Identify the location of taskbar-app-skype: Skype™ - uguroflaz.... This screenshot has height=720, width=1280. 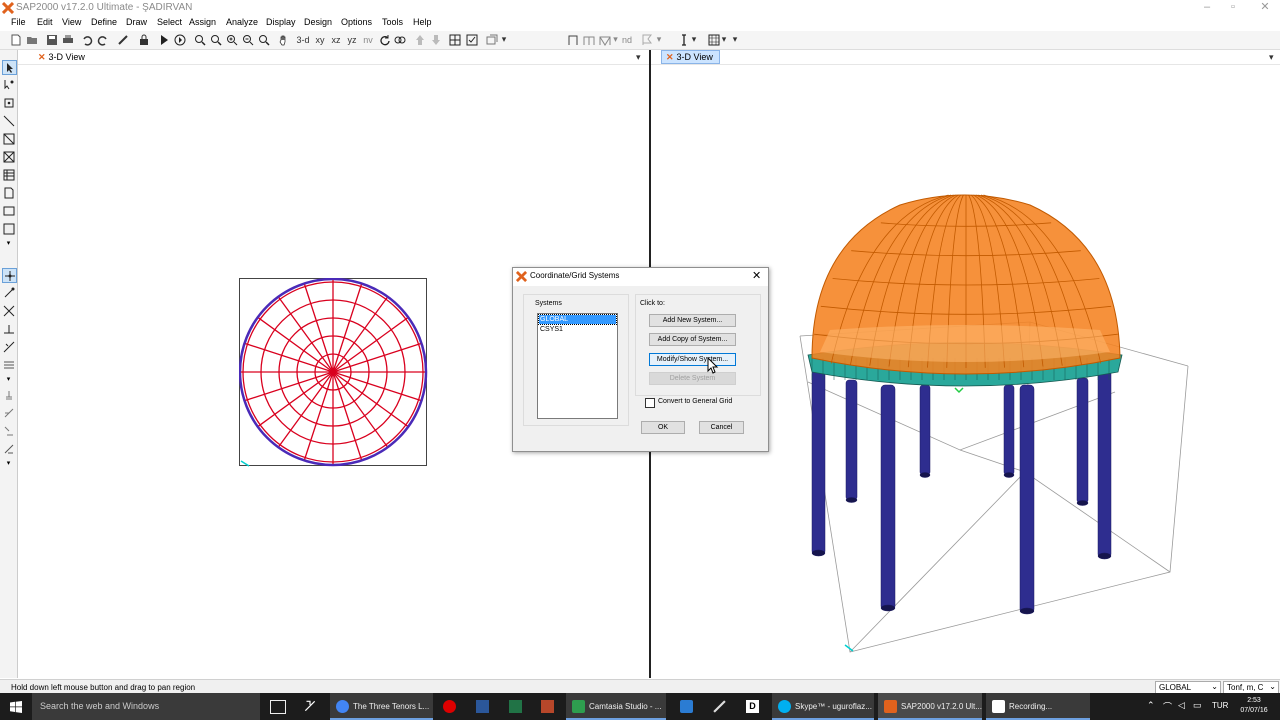
(823, 706).